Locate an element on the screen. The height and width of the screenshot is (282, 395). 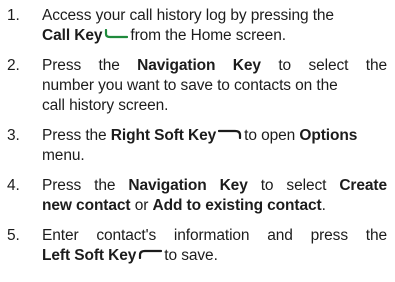
step-number: 5. is located at coordinates (13, 235).